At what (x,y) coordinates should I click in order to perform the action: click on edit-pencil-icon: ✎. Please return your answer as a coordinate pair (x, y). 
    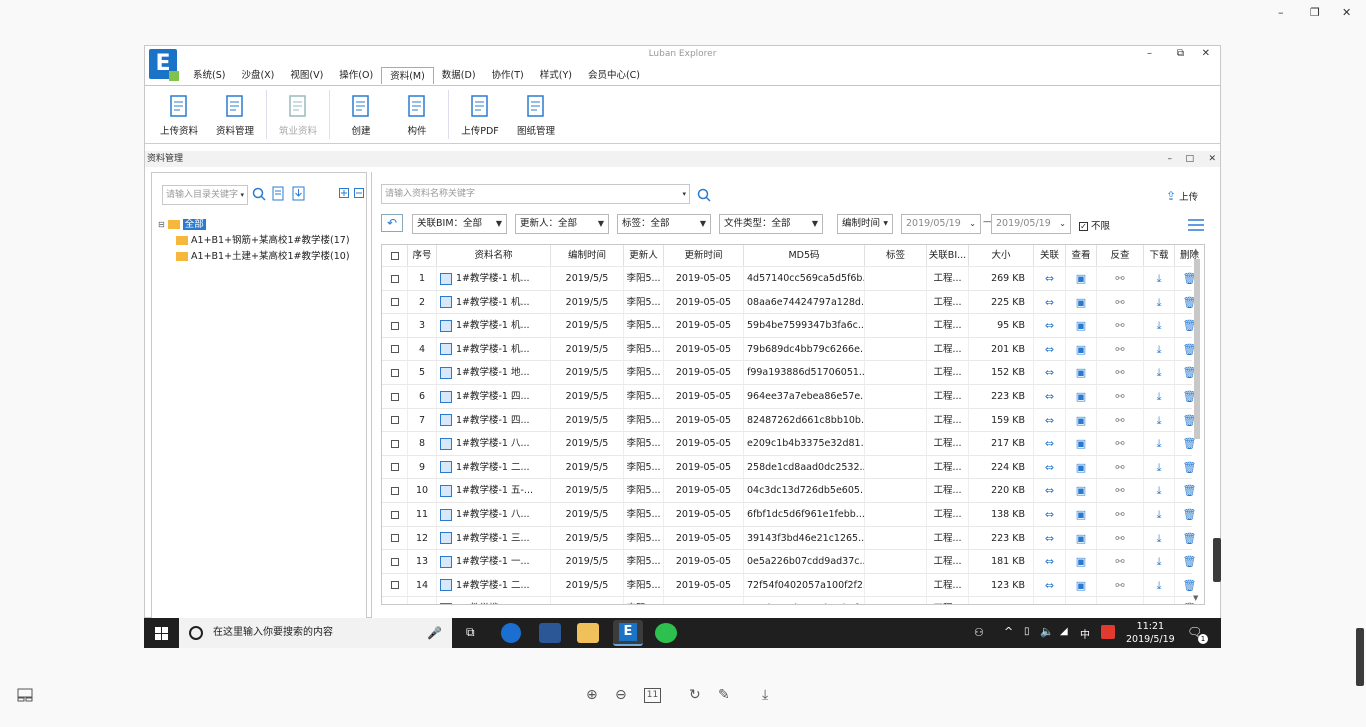
    Looking at the image, I should click on (724, 695).